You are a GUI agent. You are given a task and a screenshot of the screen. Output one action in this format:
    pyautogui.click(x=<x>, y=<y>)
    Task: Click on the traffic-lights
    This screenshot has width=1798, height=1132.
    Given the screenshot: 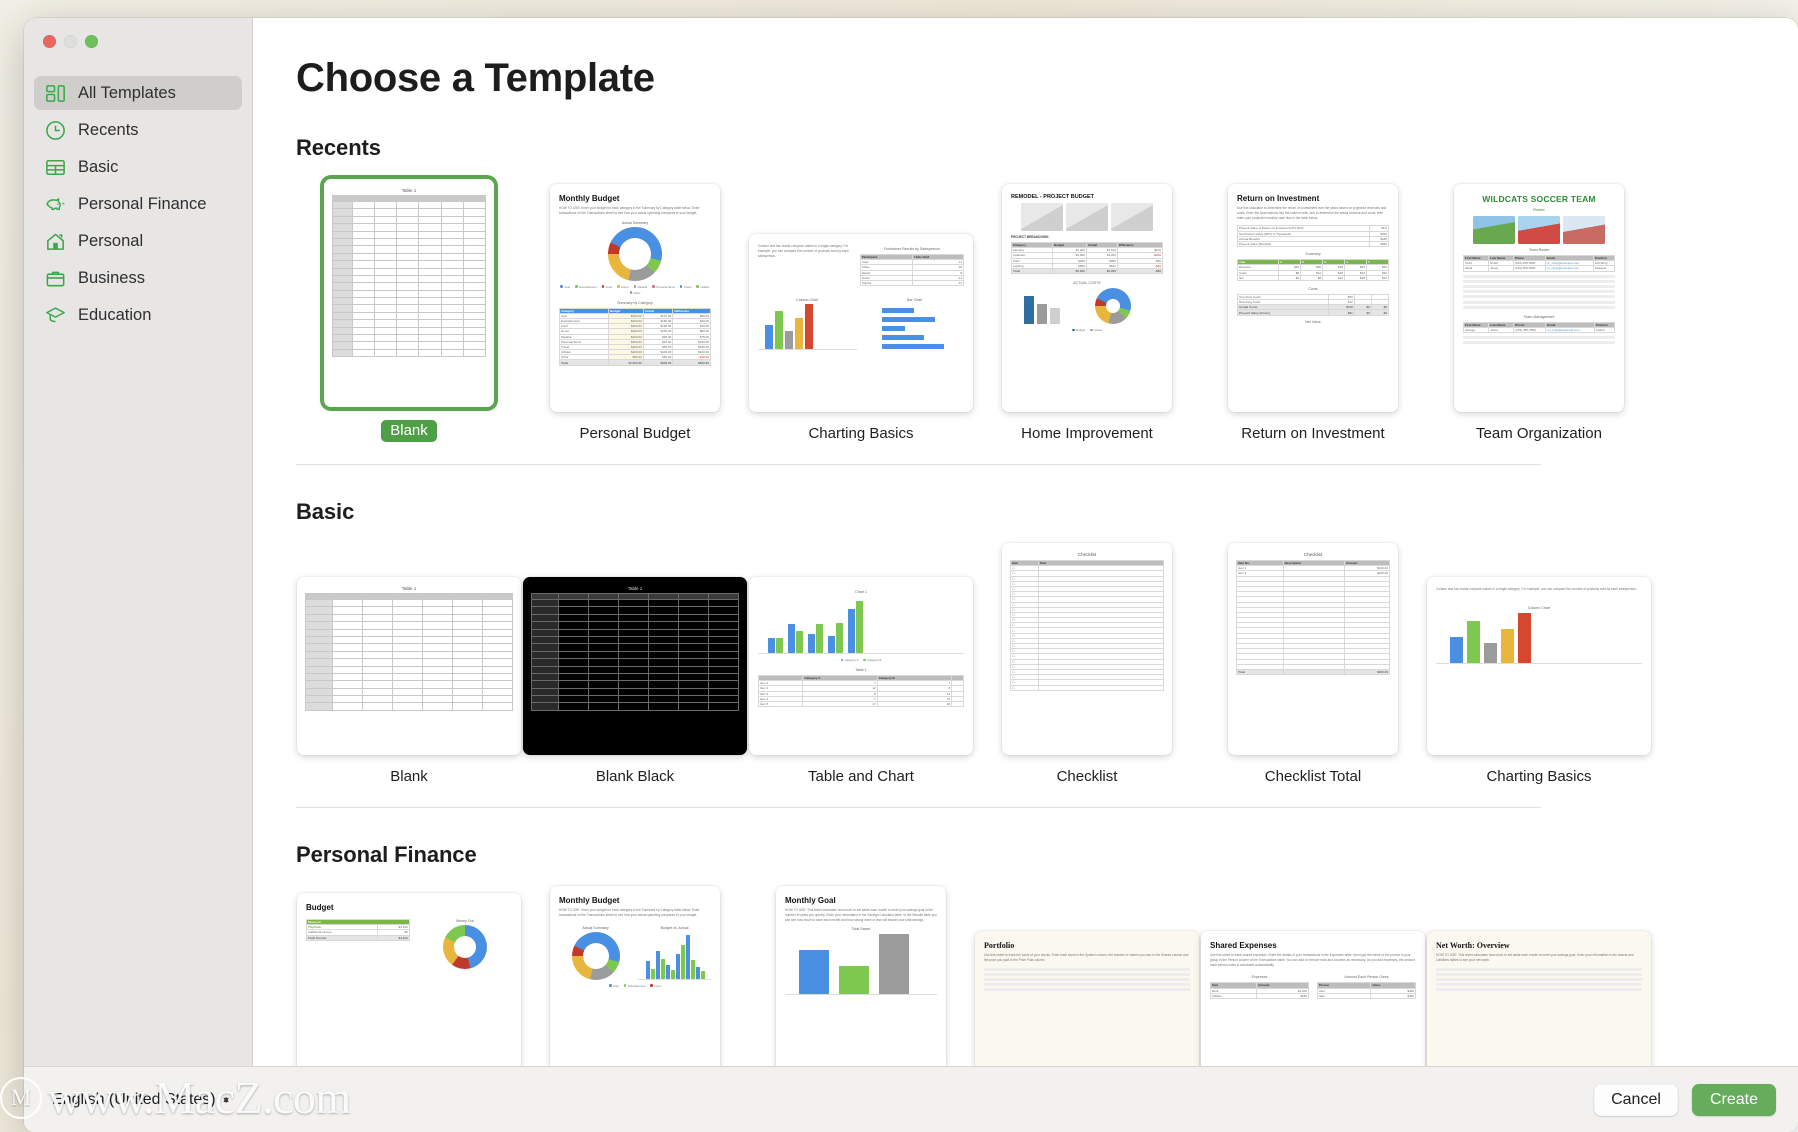 What is the action you would take?
    pyautogui.click(x=138, y=46)
    